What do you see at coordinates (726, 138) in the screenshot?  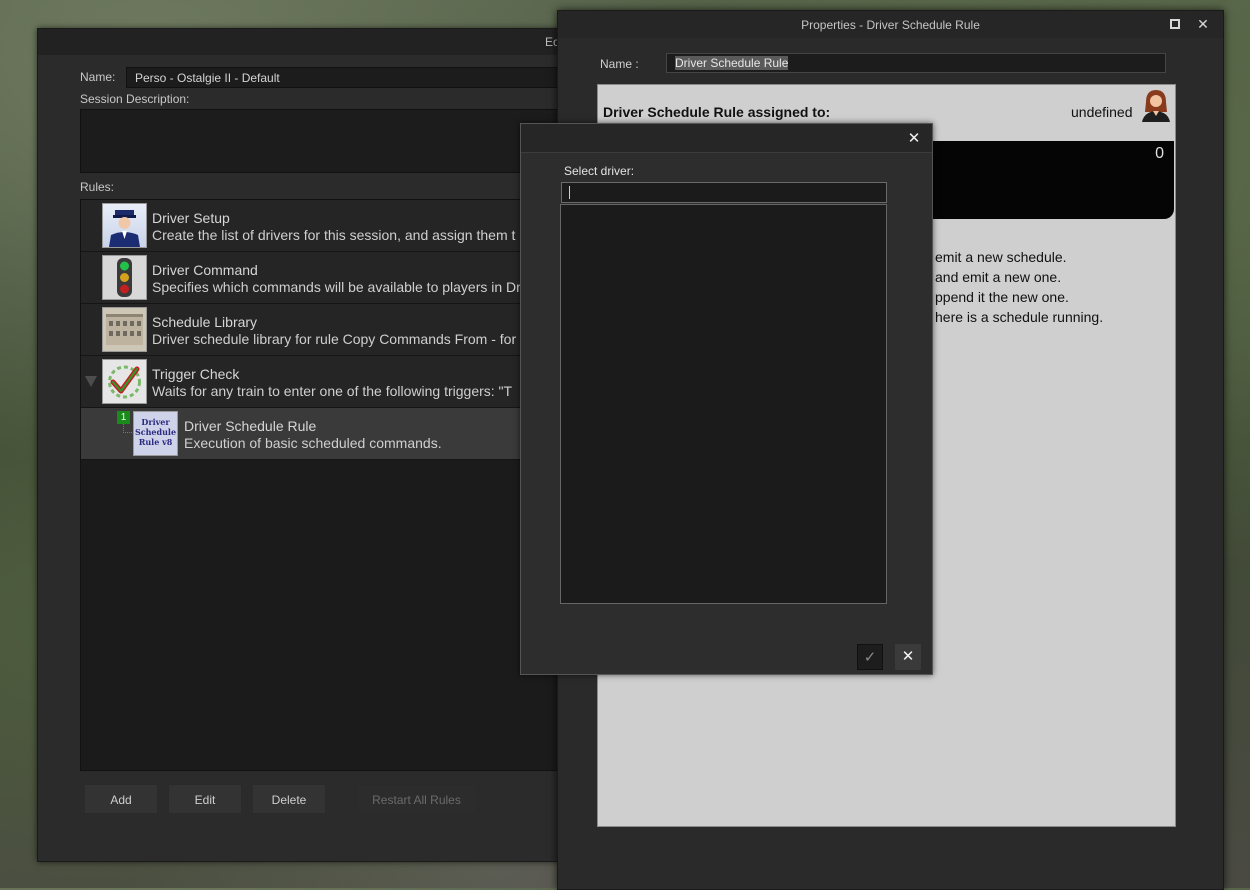 I see `dialog-titlebar: ✕` at bounding box center [726, 138].